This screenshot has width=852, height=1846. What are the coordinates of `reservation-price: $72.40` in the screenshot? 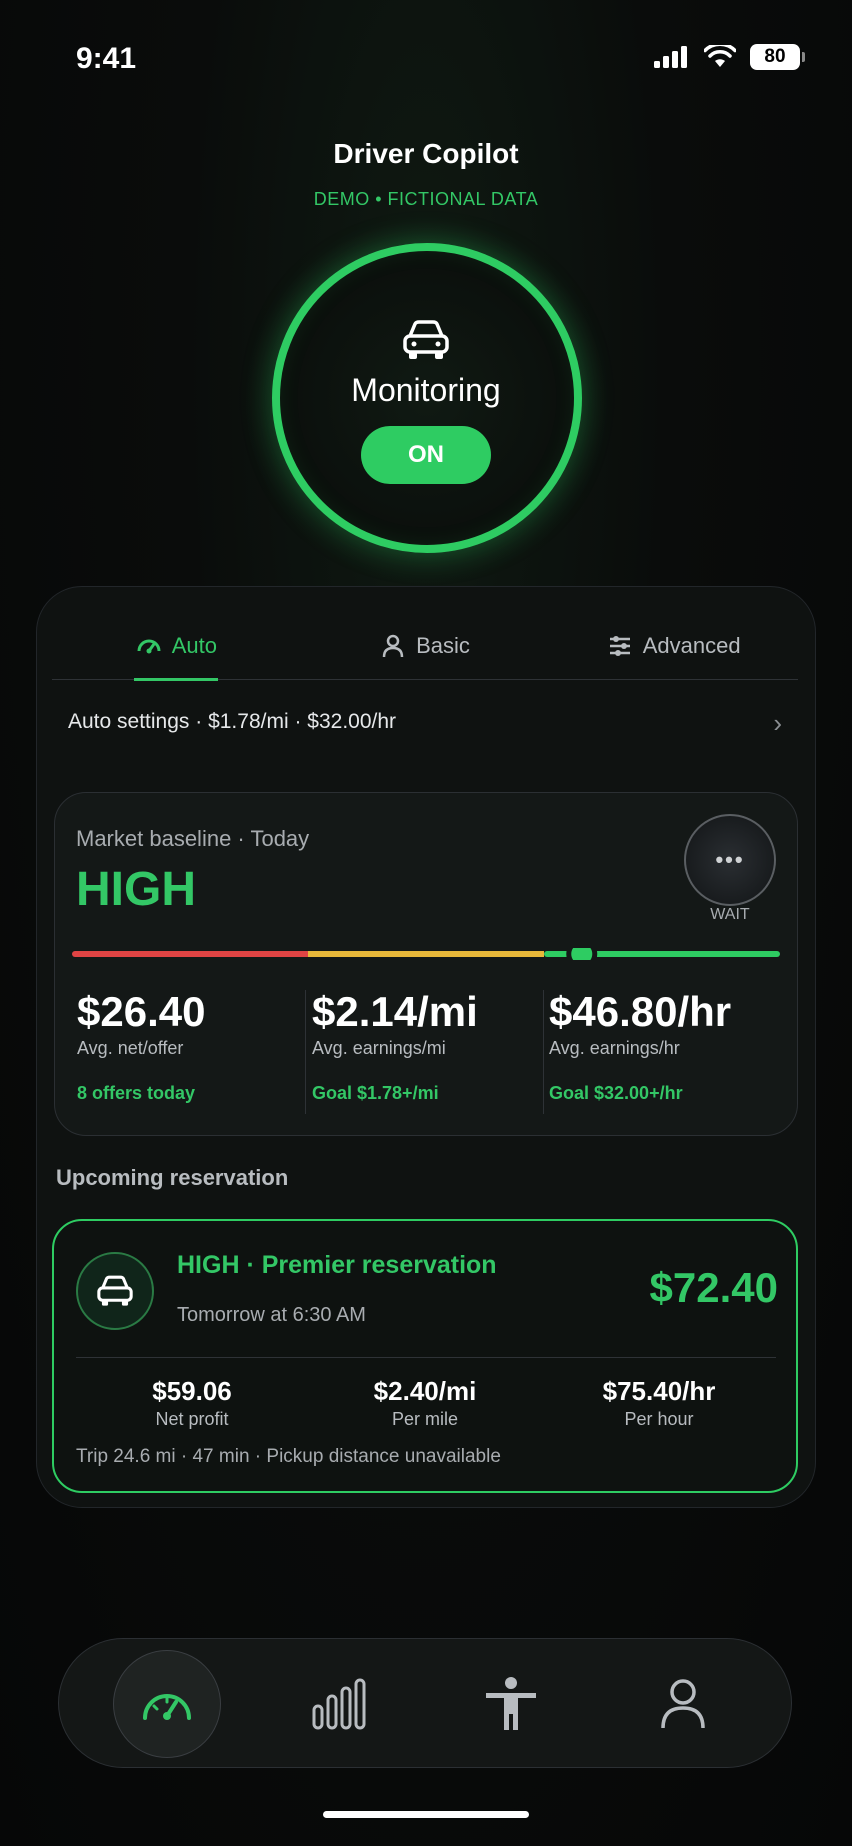 It's located at (713, 1287).